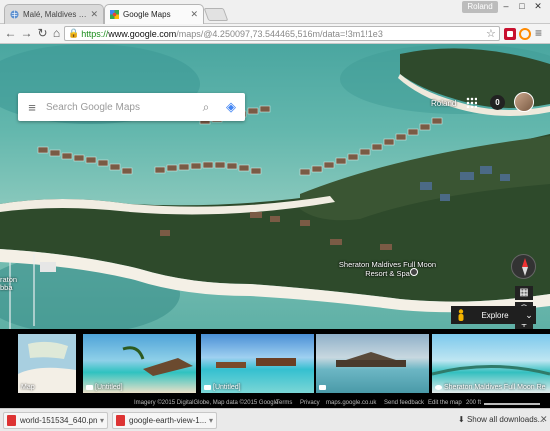 This screenshot has width=550, height=431. I want to click on photo-caption: Sheraton Maldives Full Moon Re, so click(495, 387).